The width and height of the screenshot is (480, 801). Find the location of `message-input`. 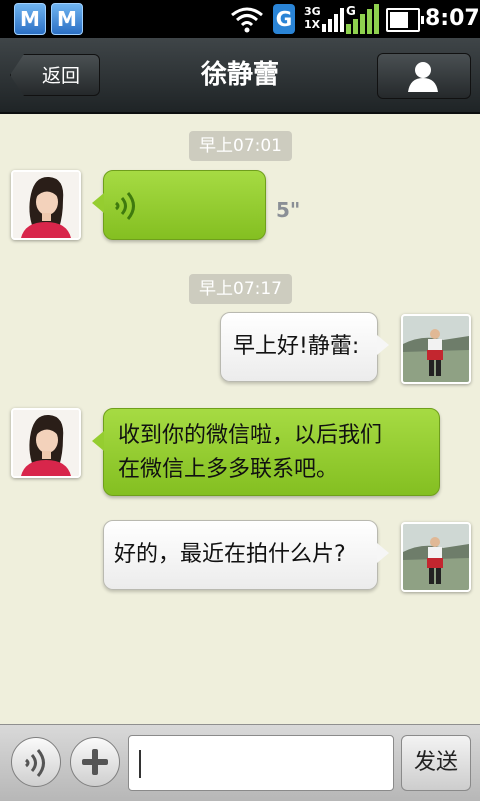

message-input is located at coordinates (261, 763).